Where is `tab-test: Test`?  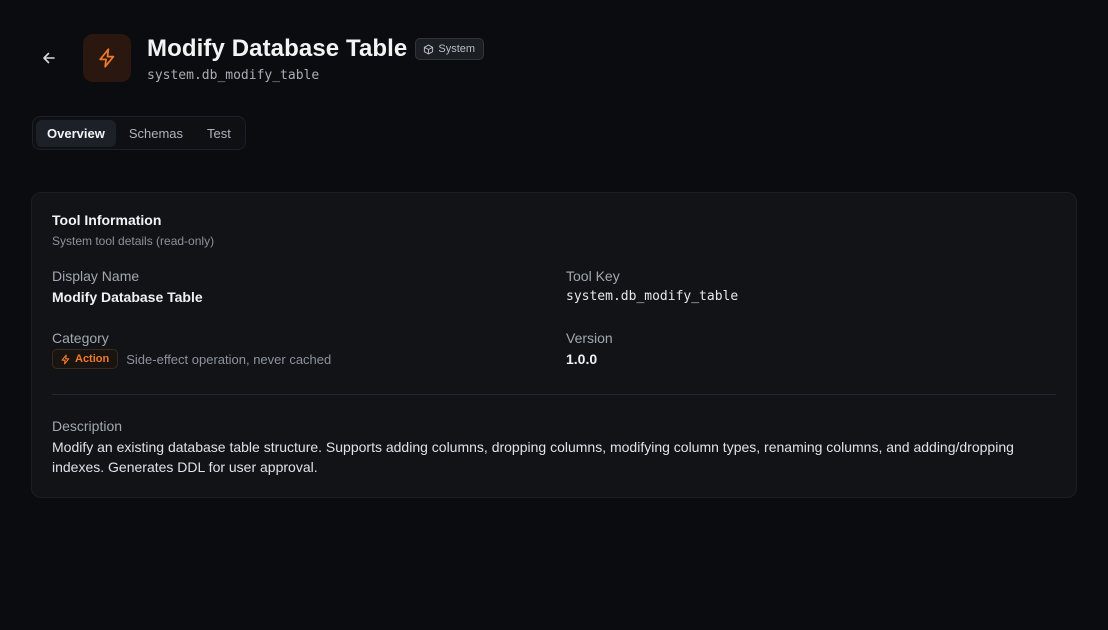
tab-test: Test is located at coordinates (219, 133).